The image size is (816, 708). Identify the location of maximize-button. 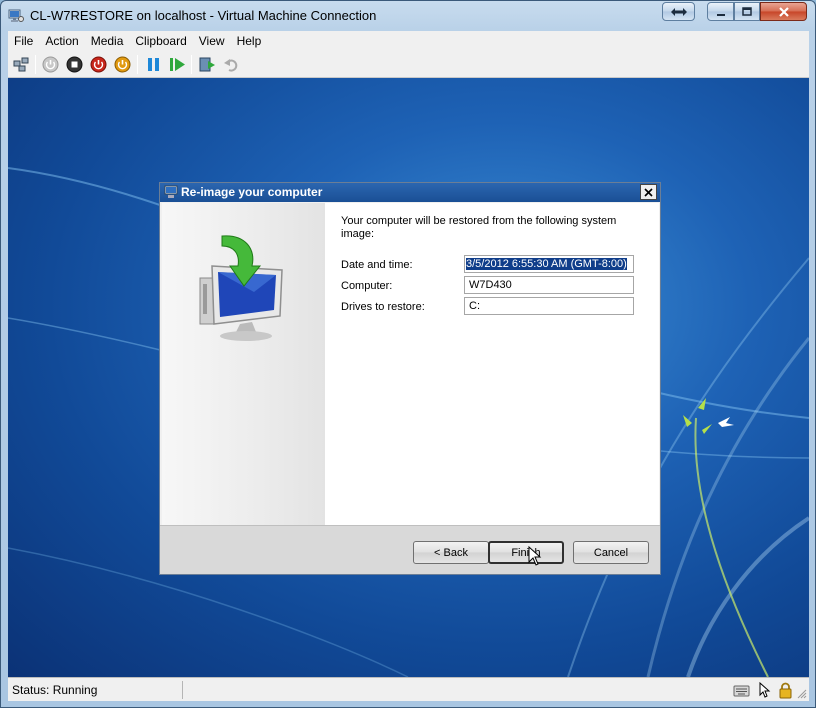
(747, 11).